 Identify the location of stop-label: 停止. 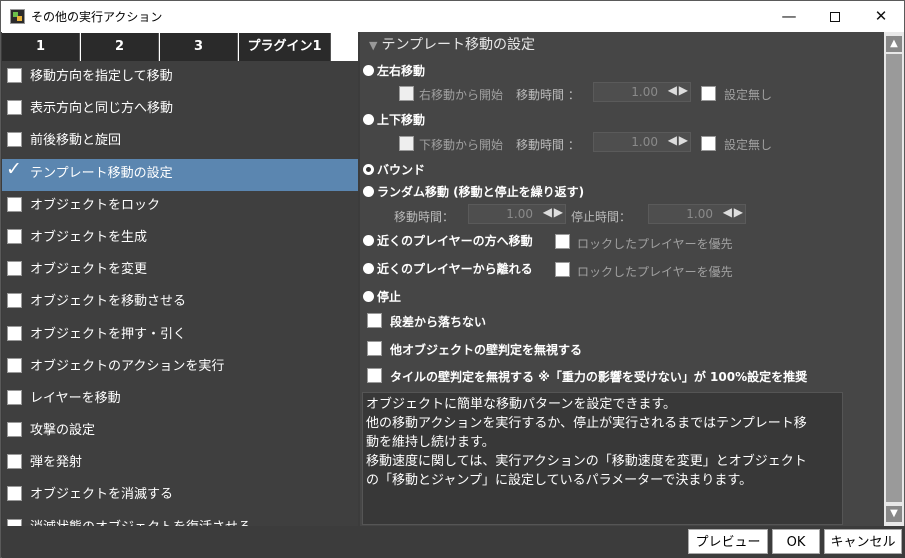
(389, 297).